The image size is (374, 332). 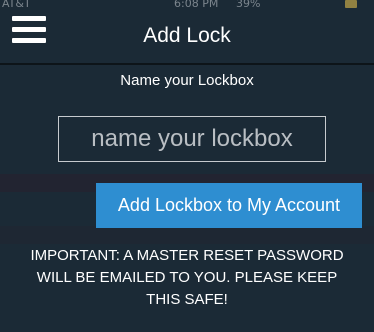 I want to click on lockbox-name-input, so click(x=192, y=139).